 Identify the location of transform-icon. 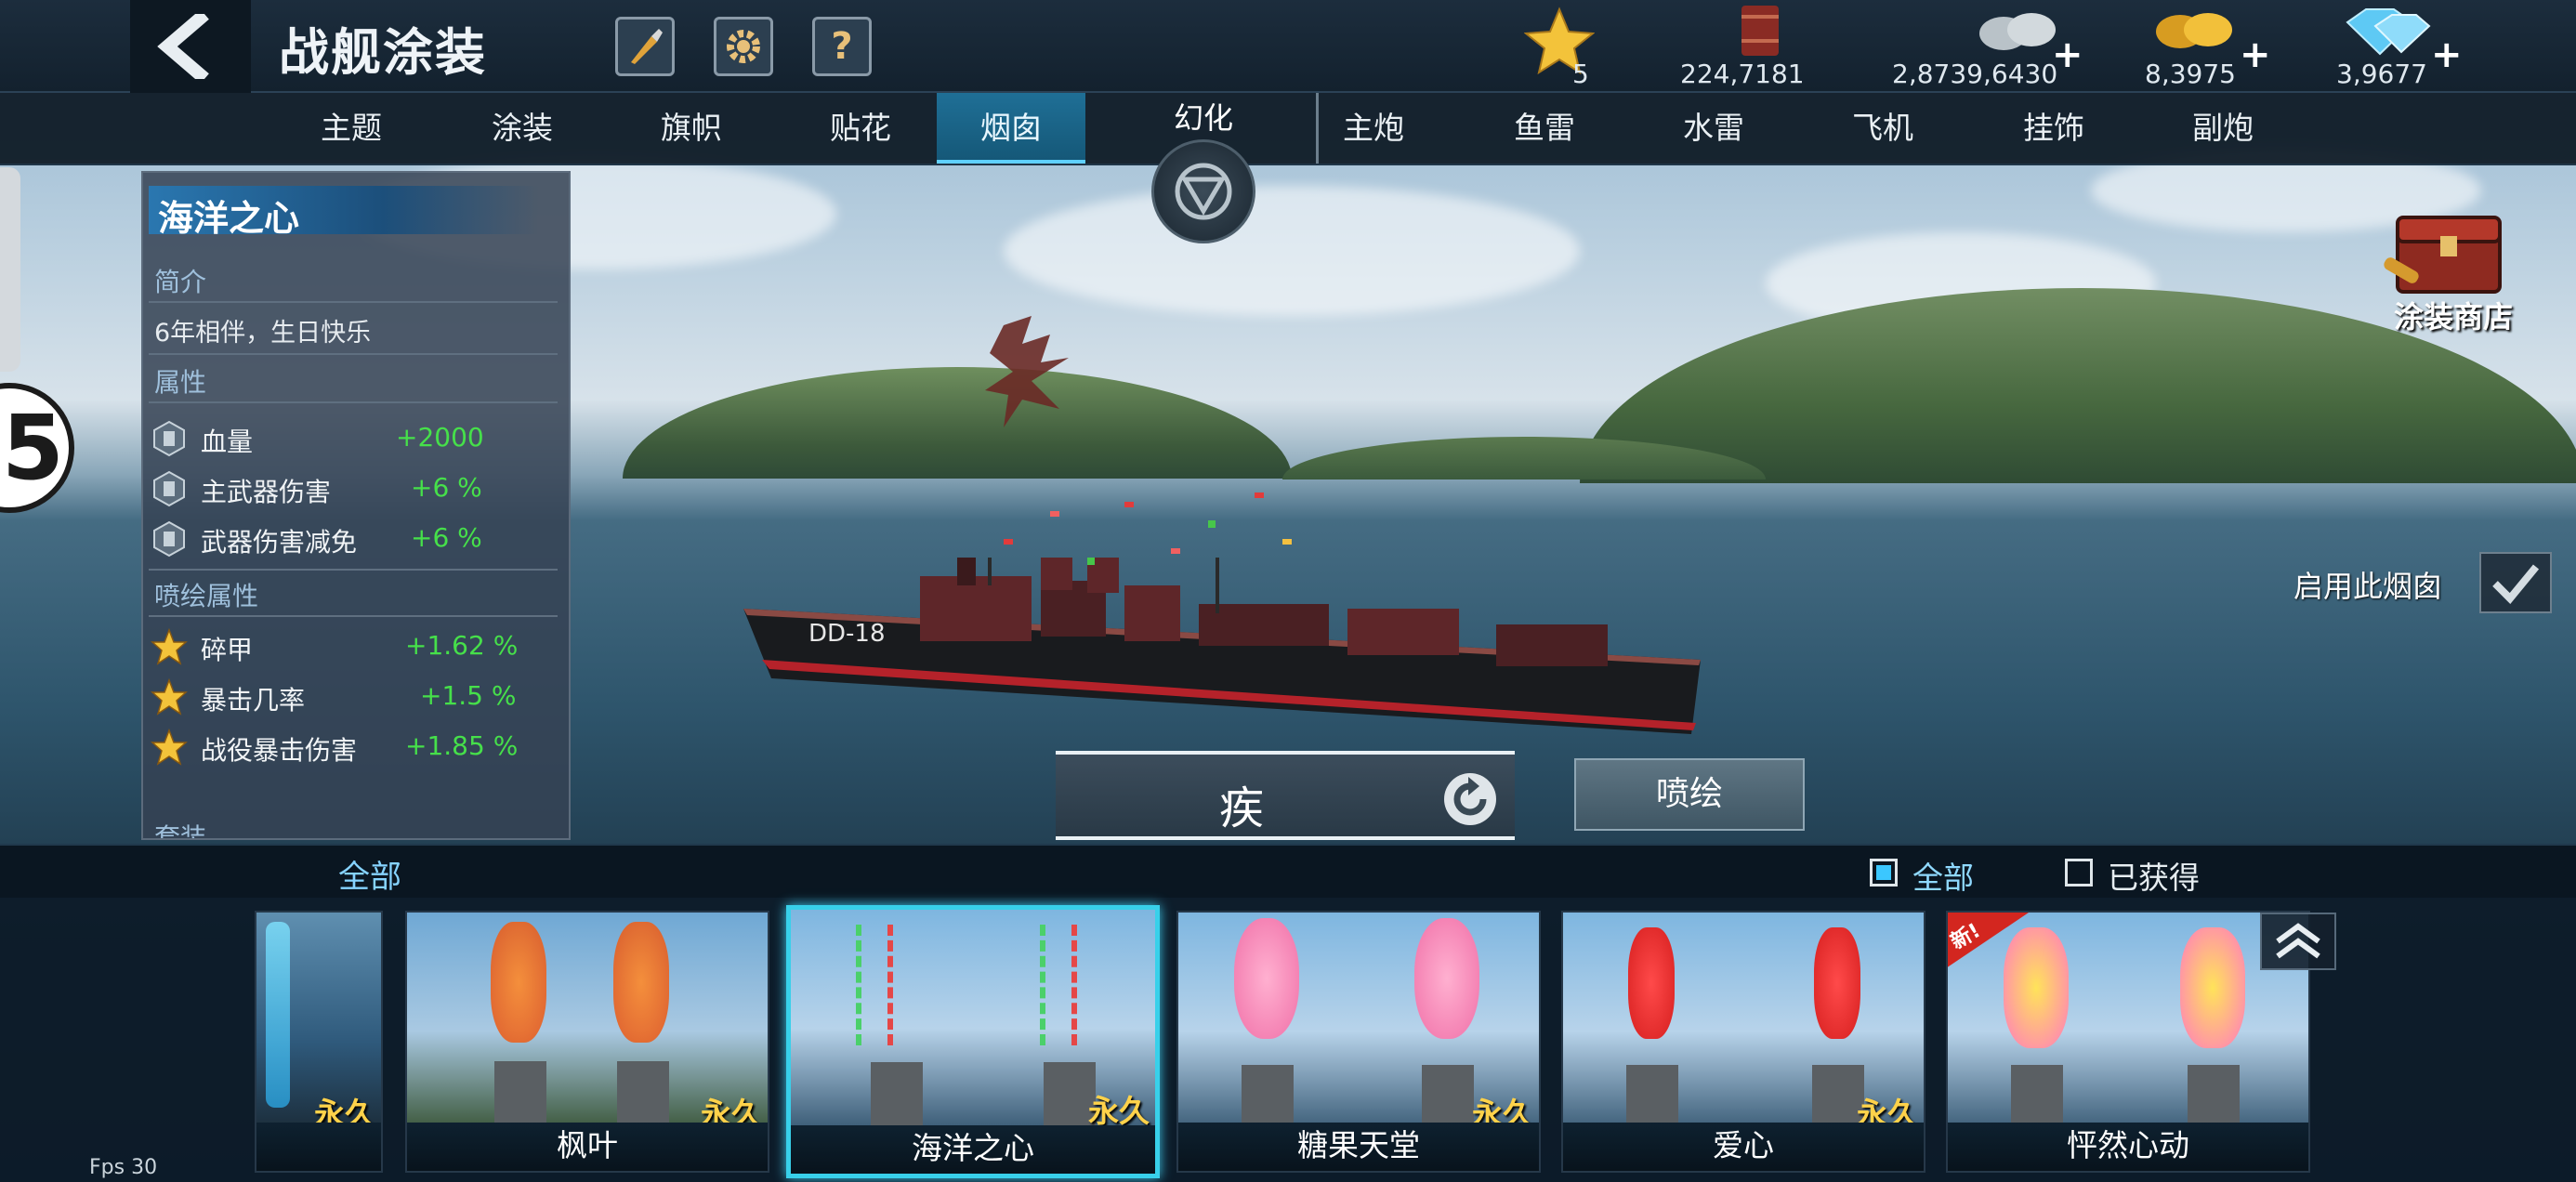
(1203, 191).